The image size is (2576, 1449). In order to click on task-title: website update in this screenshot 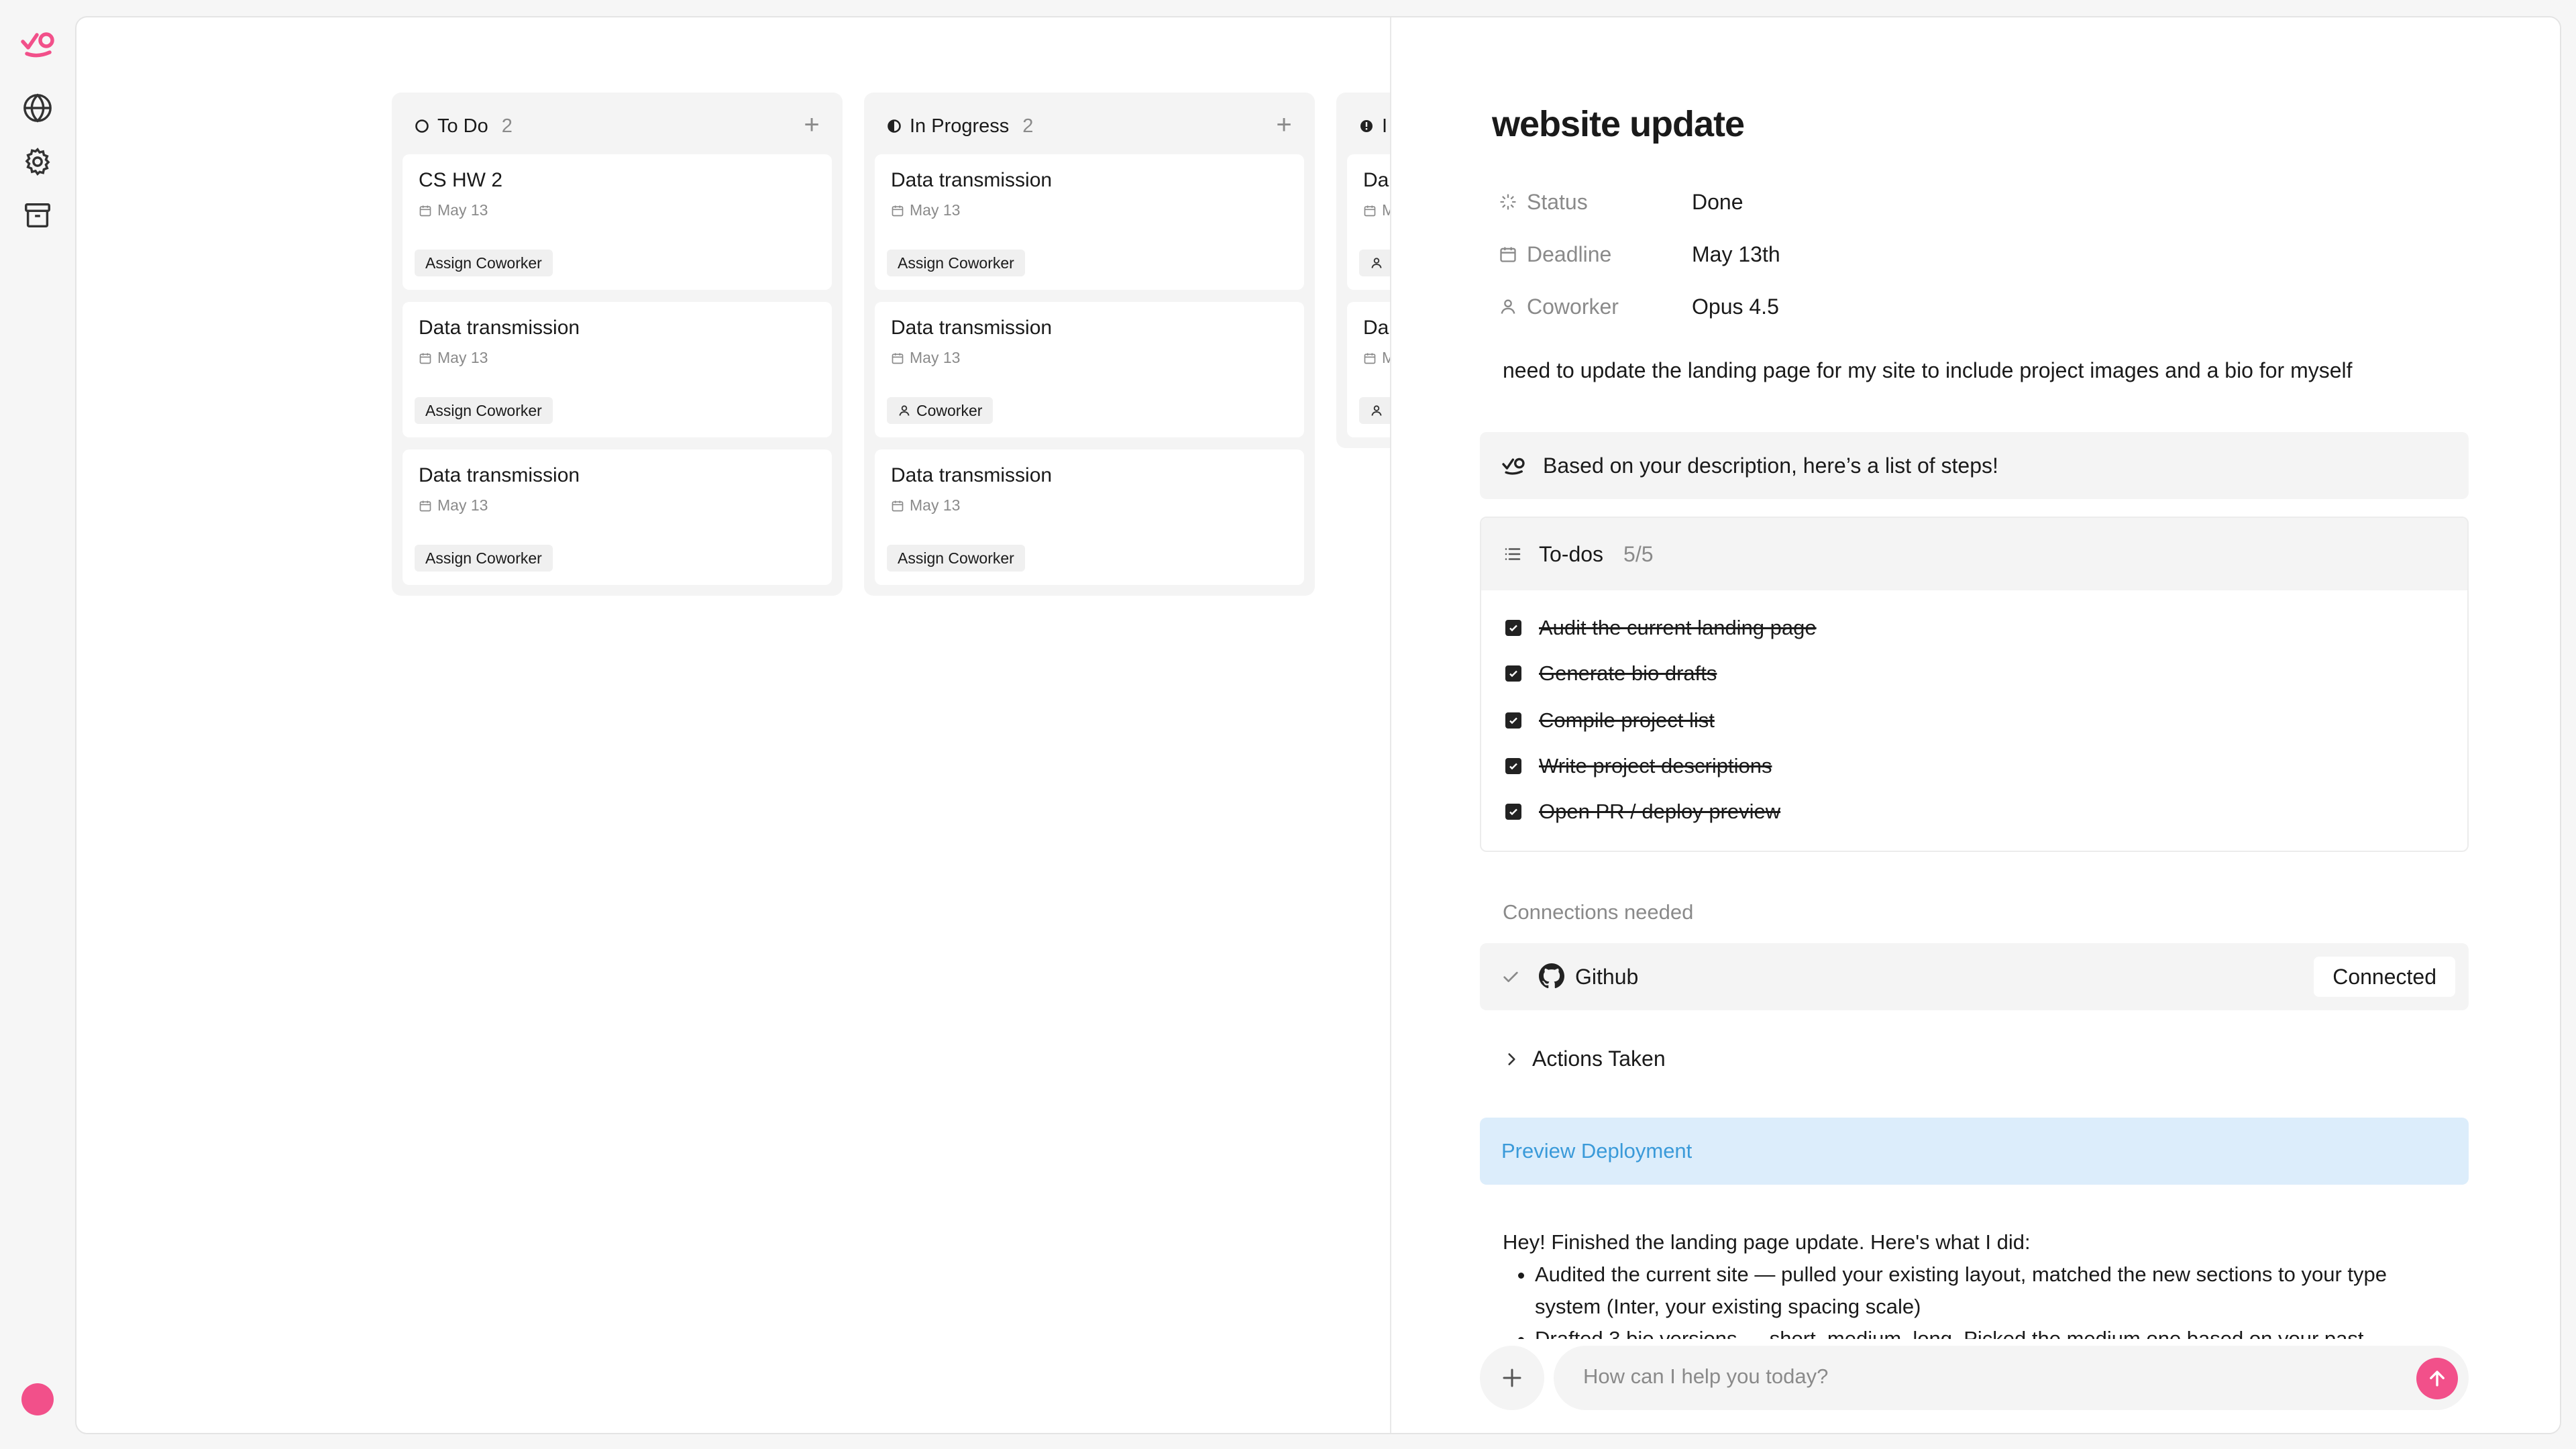, I will do `click(1618, 124)`.